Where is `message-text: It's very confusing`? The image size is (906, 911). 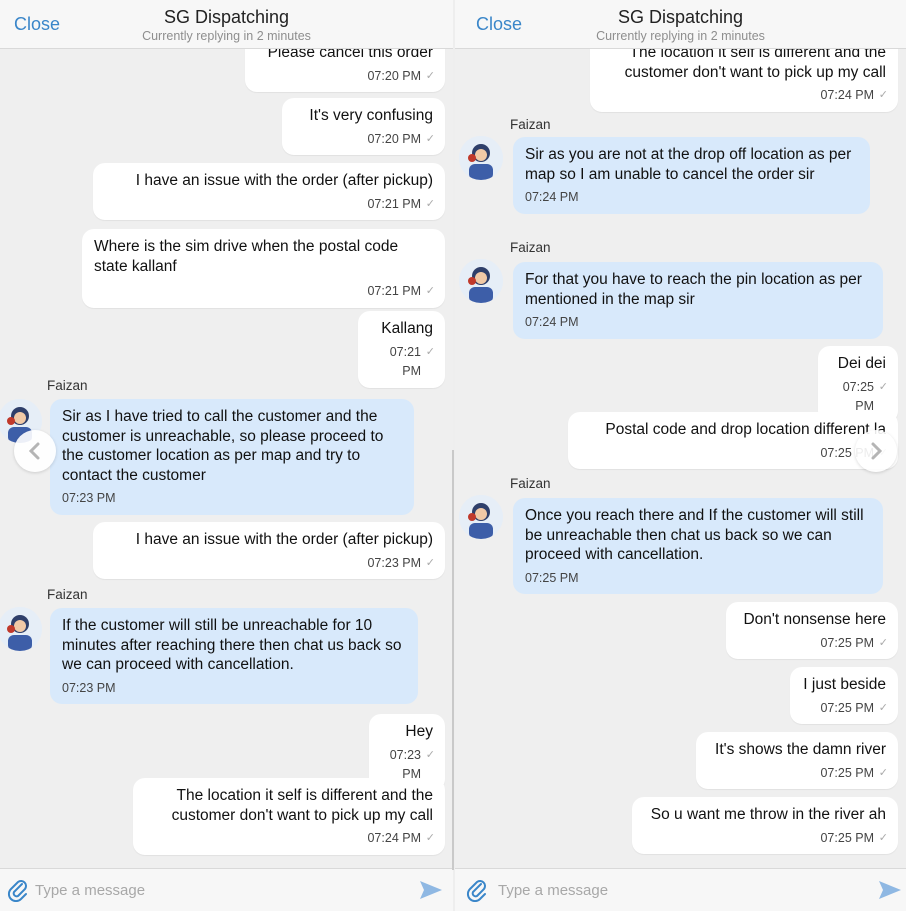
message-text: It's very confusing is located at coordinates (371, 115).